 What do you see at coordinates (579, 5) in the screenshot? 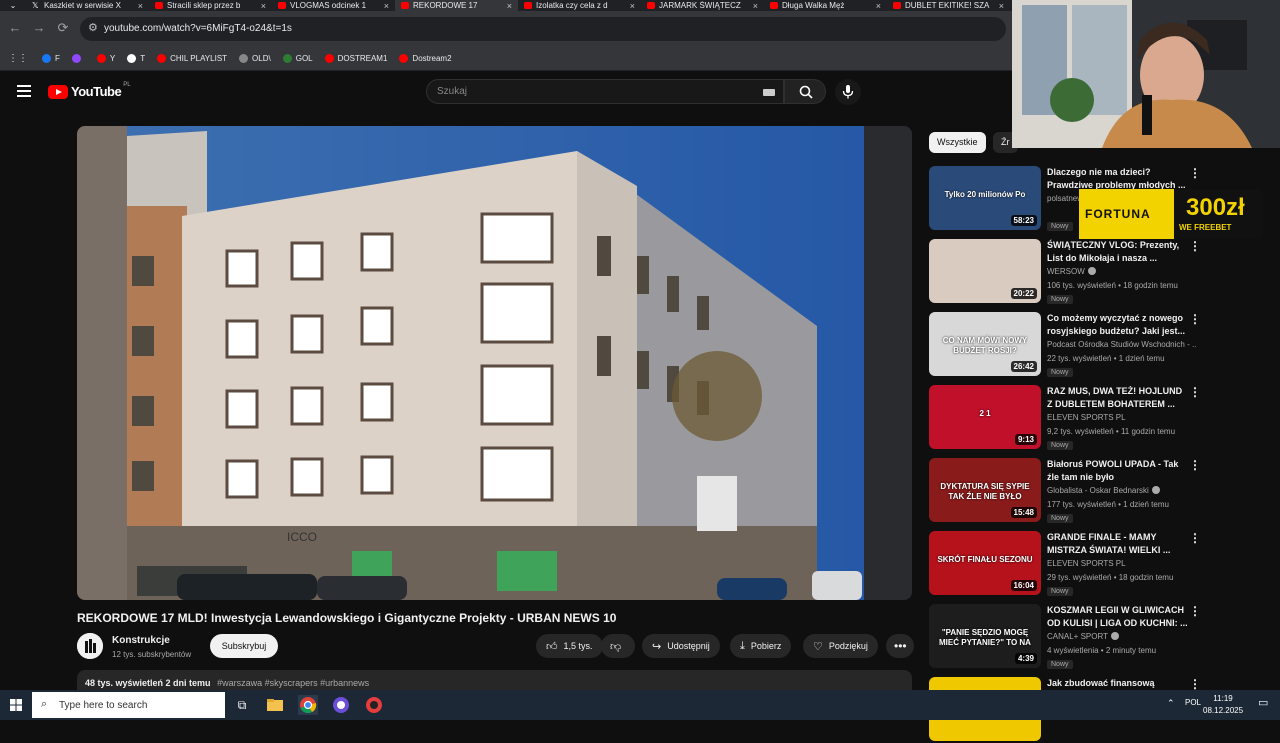
I see `browser-tab: Izolatka czy cela z d ×` at bounding box center [579, 5].